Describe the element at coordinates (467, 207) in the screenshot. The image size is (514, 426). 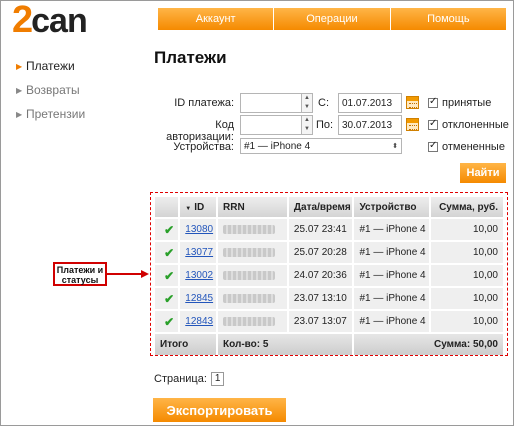
I see `column-header-amount: Сумма, руб.` at that location.